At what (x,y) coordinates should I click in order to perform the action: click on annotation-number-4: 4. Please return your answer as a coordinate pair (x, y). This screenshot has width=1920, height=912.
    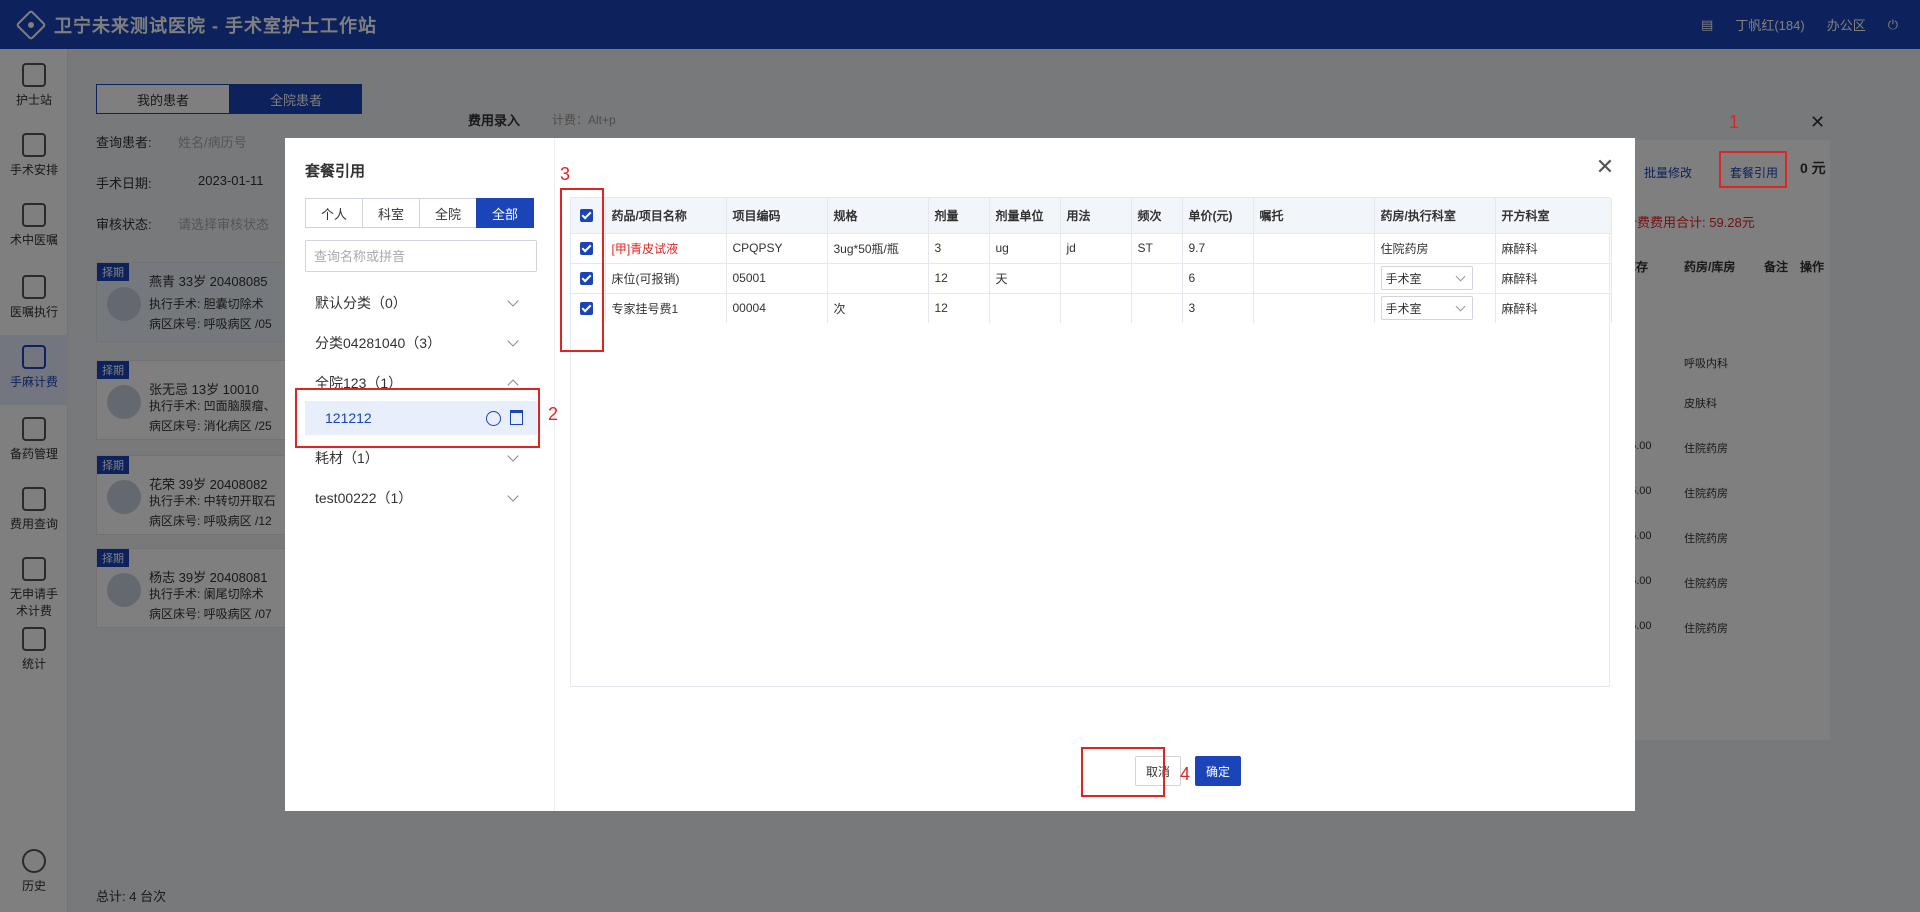
    Looking at the image, I should click on (1185, 774).